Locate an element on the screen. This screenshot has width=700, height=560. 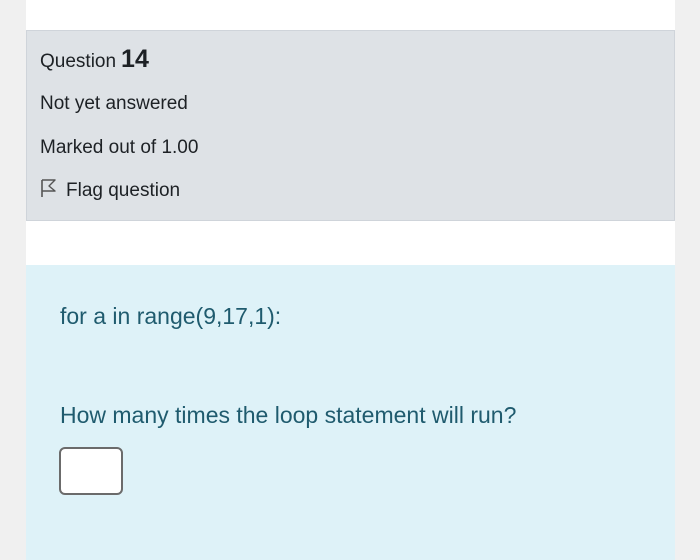
code-line: for a in range(9,17,1): is located at coordinates (171, 316).